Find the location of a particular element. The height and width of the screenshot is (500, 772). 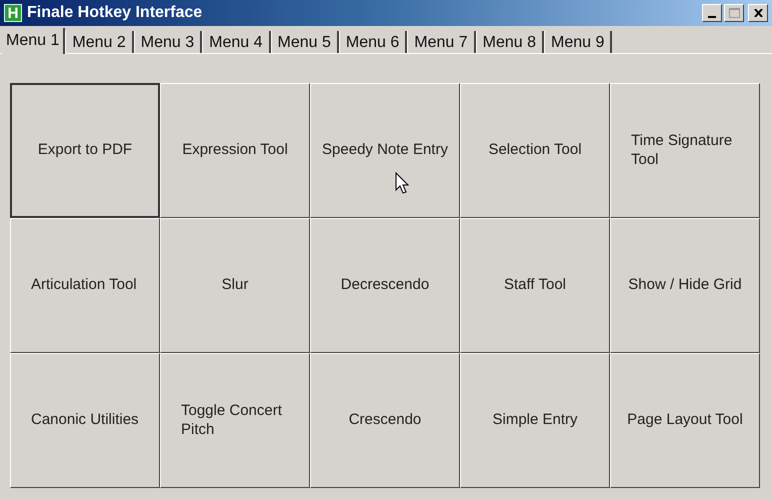

tool-button: Slur is located at coordinates (235, 285).